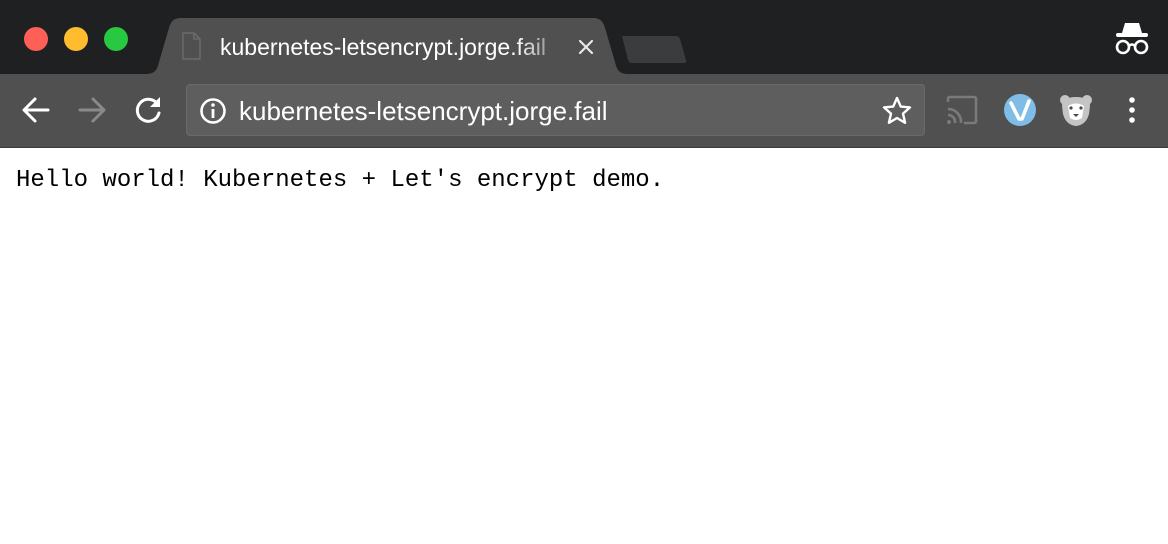 This screenshot has height=544, width=1168. I want to click on reload-icon, so click(148, 110).